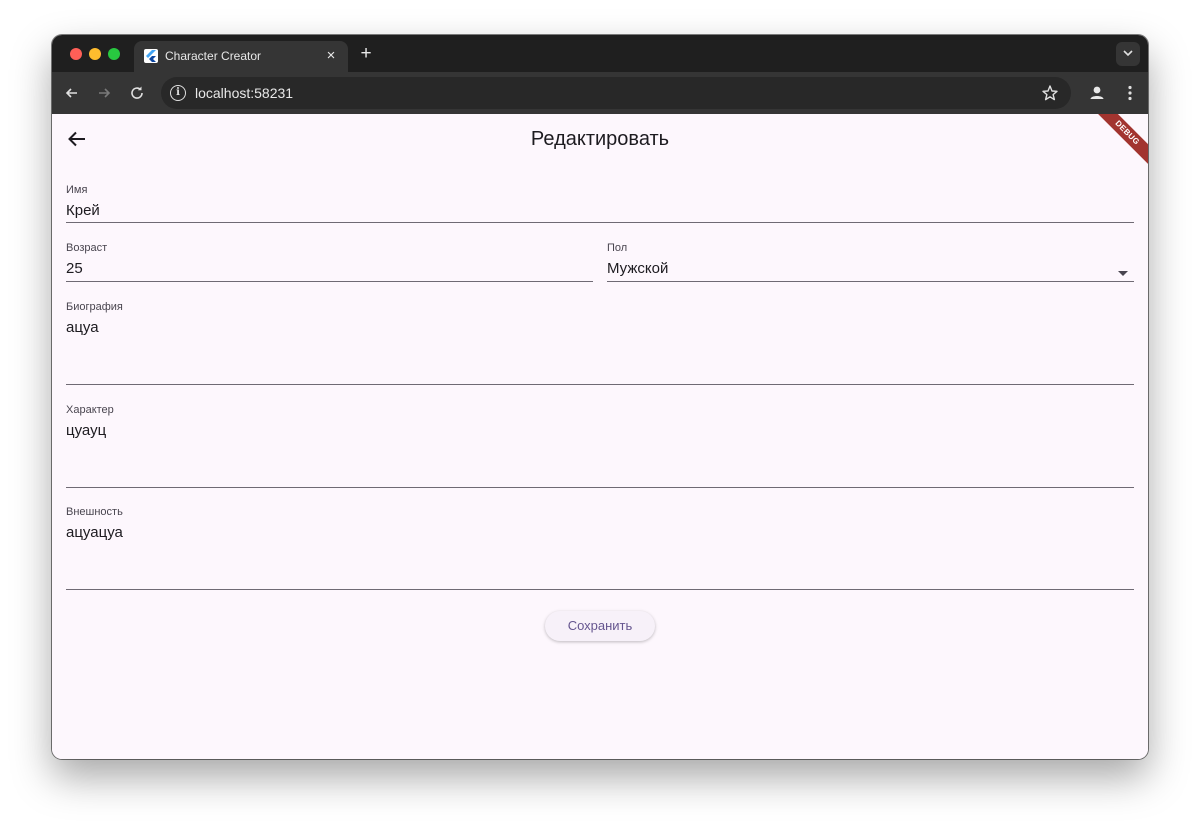 The height and width of the screenshot is (827, 1200). Describe the element at coordinates (366, 54) in the screenshot. I see `new-tab-button: +` at that location.